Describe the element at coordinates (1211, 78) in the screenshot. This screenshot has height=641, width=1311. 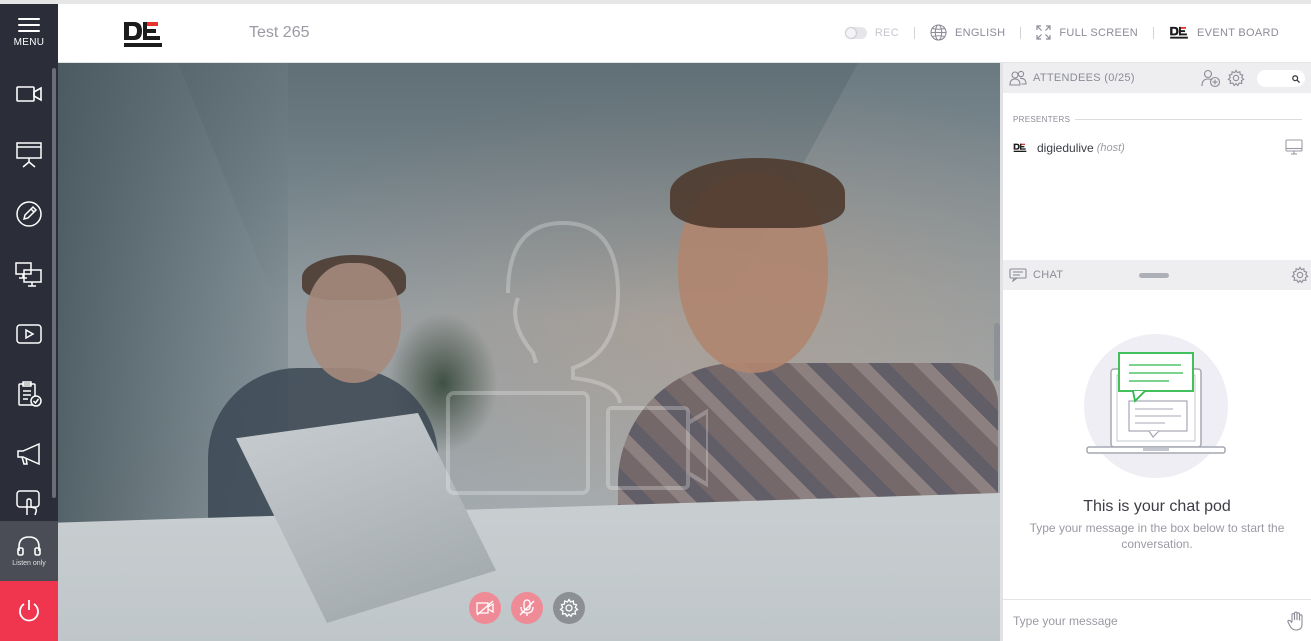
I see `add-user-icon` at that location.